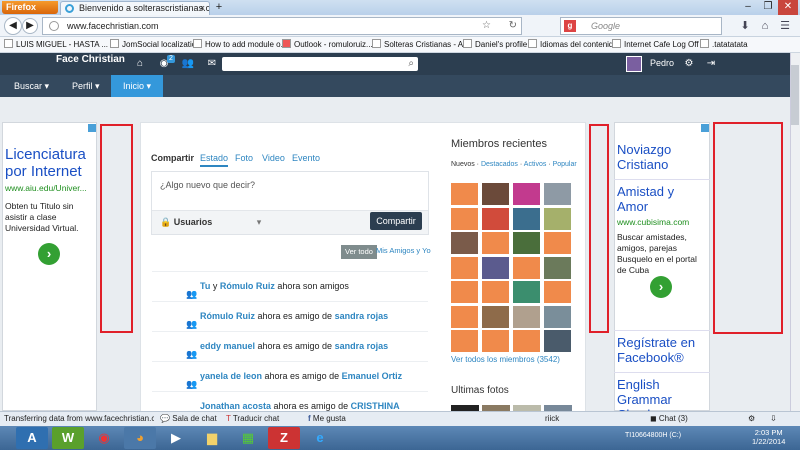 This screenshot has height=450, width=800. What do you see at coordinates (273, 158) in the screenshot?
I see `tab-video: Video` at bounding box center [273, 158].